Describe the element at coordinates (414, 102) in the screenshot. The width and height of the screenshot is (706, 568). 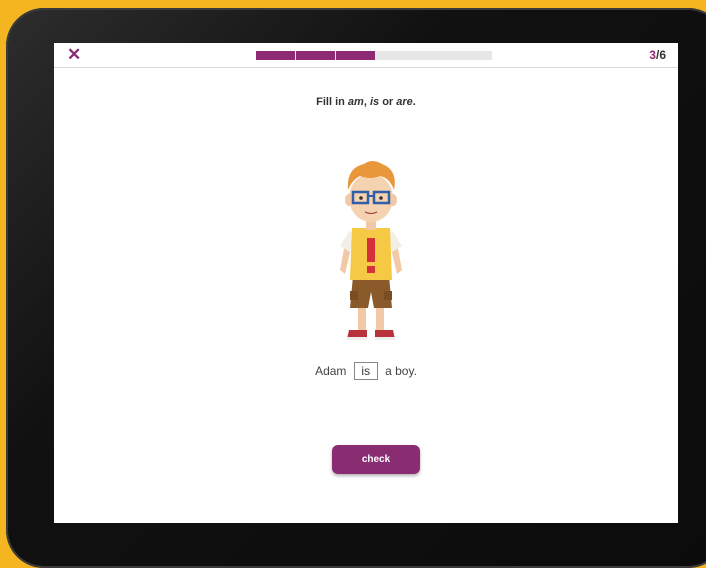
I see `period: .` at that location.